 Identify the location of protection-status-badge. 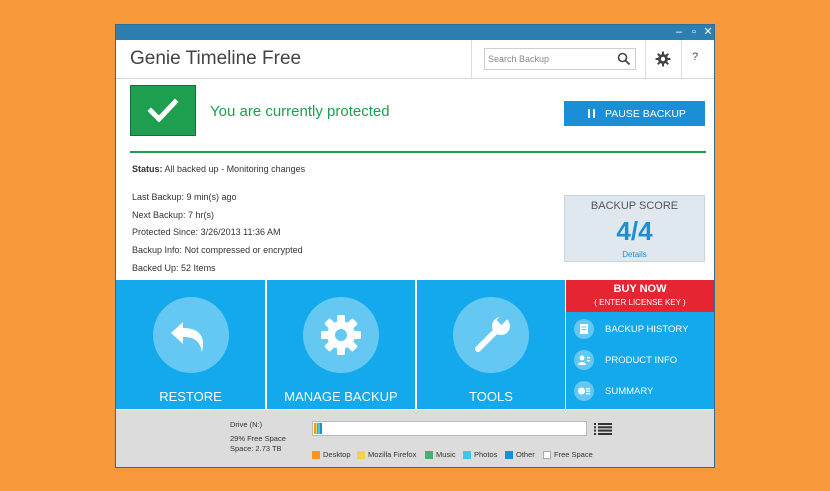
(163, 110).